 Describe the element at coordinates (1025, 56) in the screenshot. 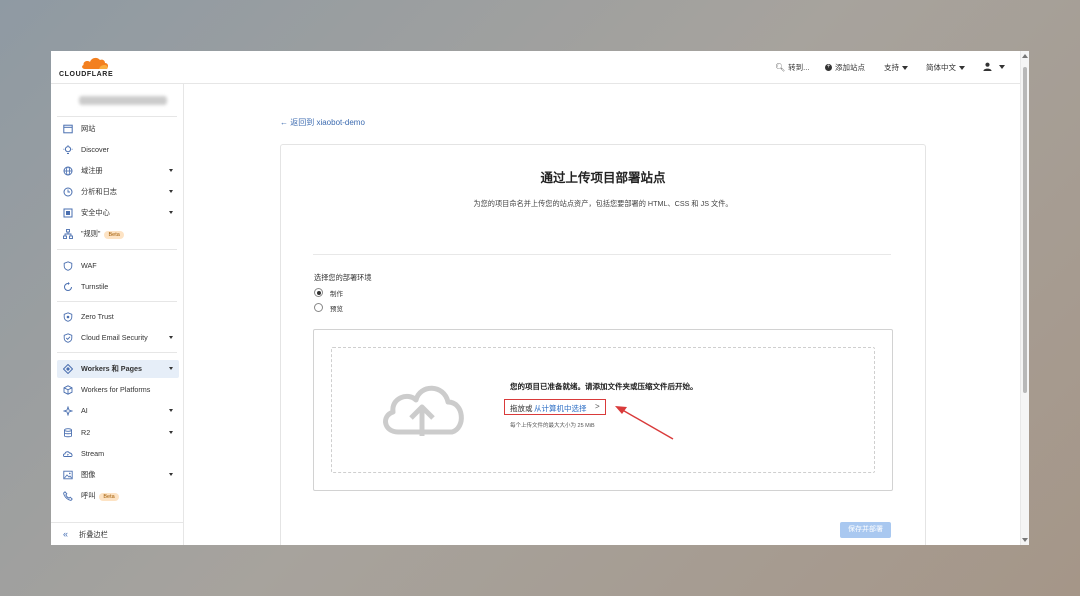

I see `scroll-up-icon` at that location.